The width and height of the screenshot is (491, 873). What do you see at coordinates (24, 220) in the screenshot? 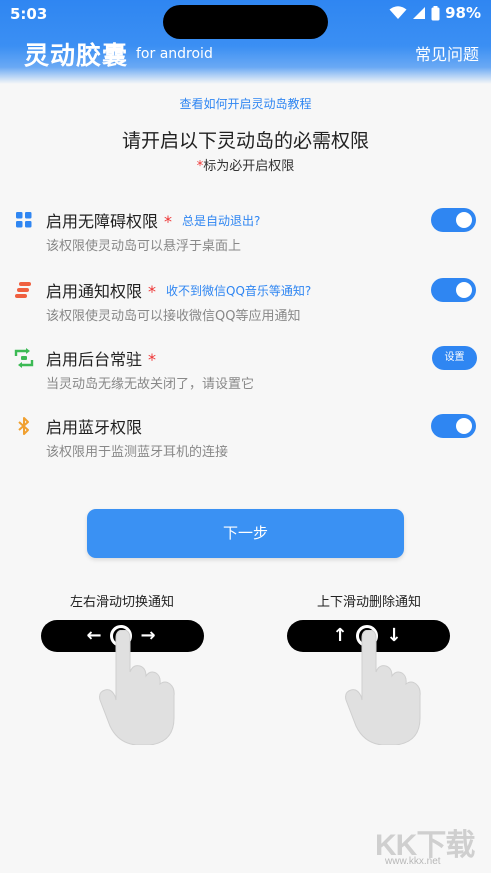
I see `grid-icon` at bounding box center [24, 220].